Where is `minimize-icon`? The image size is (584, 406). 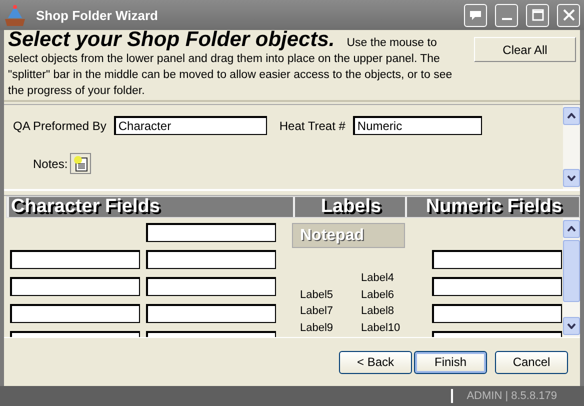
minimize-icon is located at coordinates (506, 15).